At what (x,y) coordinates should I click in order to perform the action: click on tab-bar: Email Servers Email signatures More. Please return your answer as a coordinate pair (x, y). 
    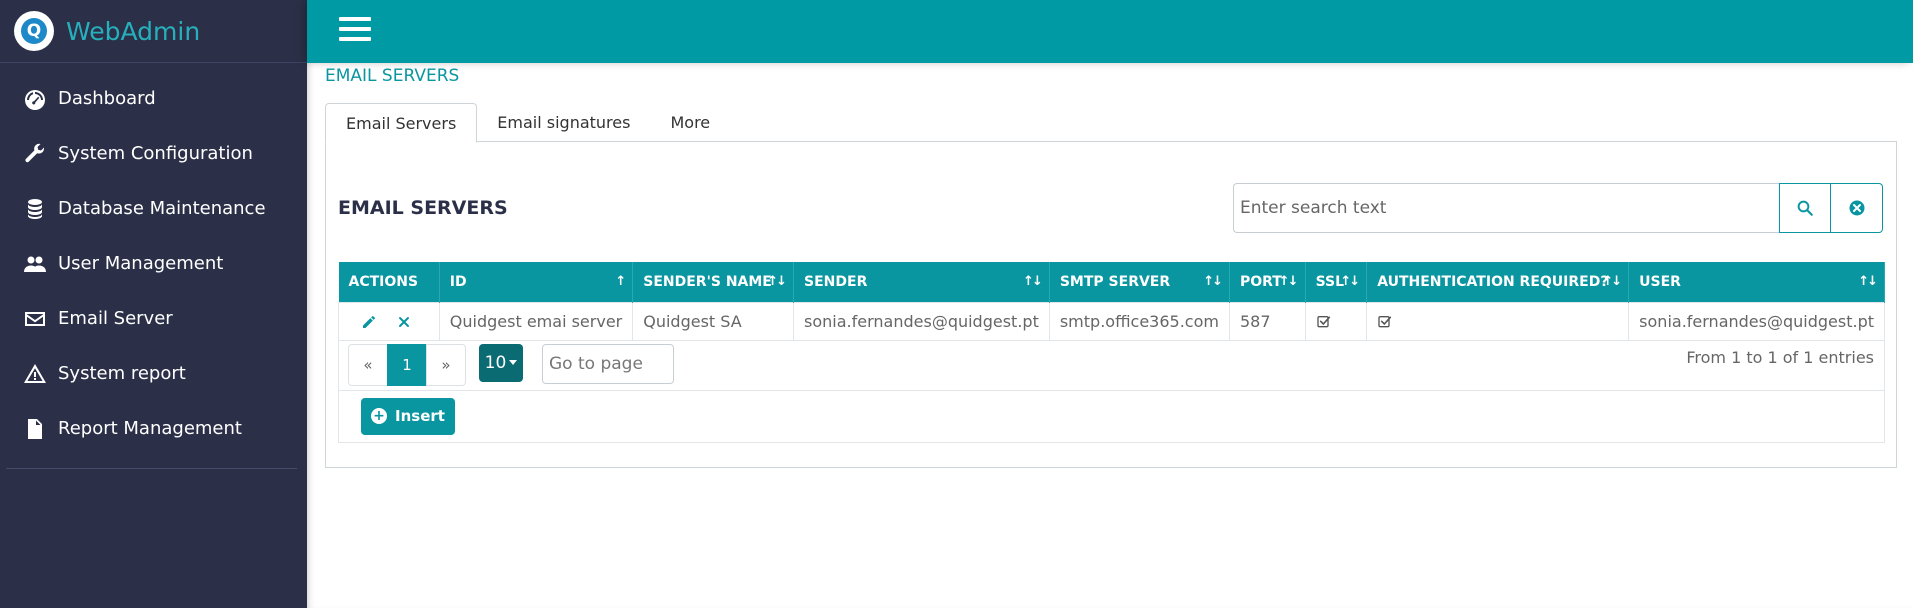
    Looking at the image, I should click on (527, 123).